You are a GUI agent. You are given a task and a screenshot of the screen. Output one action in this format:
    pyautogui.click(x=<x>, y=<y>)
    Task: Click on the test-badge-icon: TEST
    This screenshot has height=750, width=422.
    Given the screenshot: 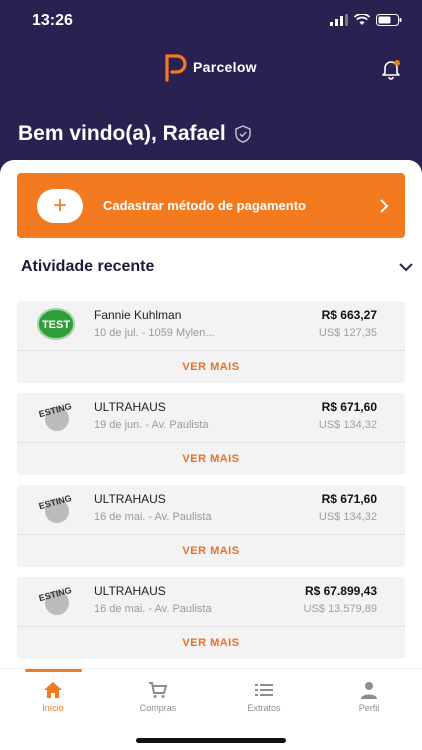 What is the action you would take?
    pyautogui.click(x=56, y=324)
    